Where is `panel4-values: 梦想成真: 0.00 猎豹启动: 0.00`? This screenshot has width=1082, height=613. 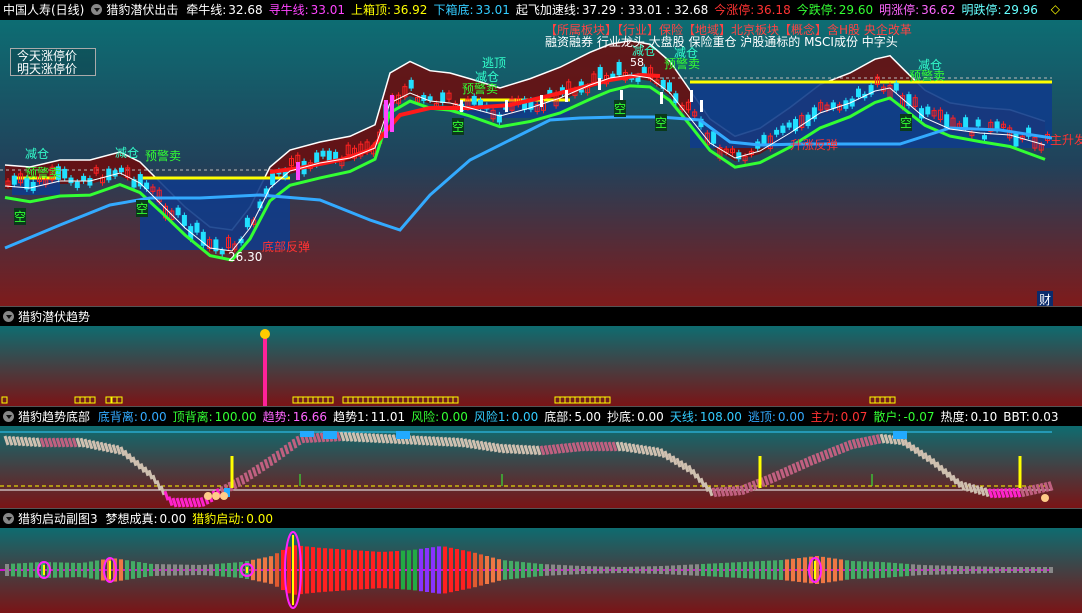
panel4-values: 梦想成真: 0.00 猎豹启动: 0.00 is located at coordinates (192, 519).